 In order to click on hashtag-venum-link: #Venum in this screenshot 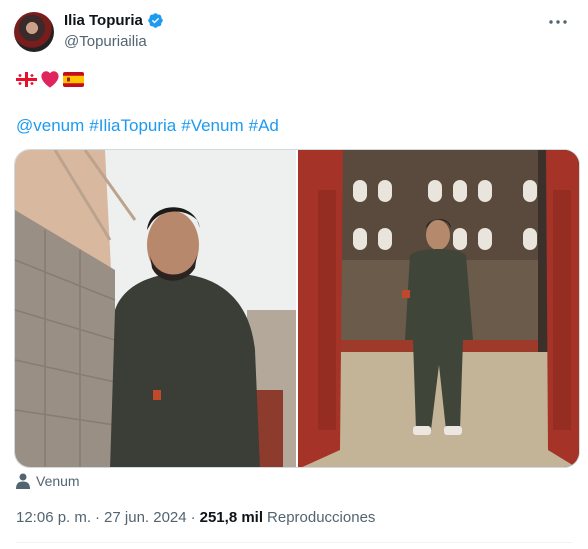, I will do `click(212, 126)`.